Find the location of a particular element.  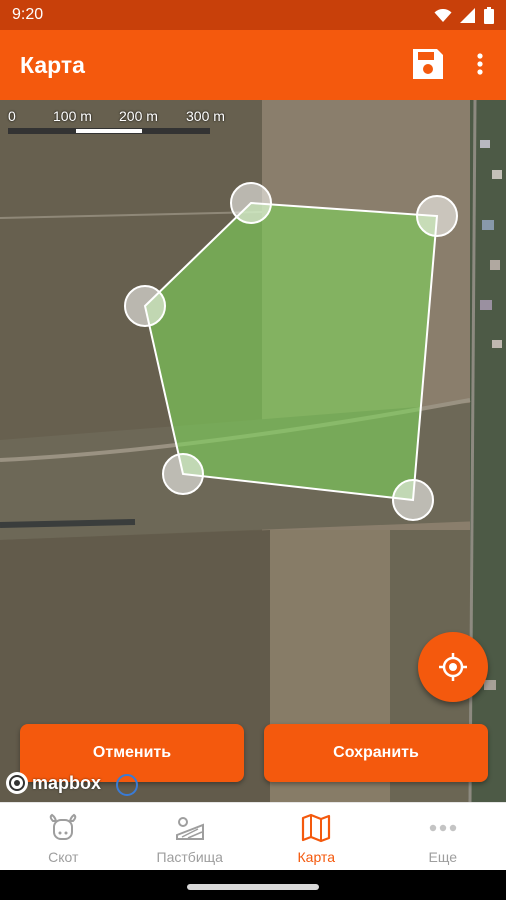

my-location-icon is located at coordinates (453, 667).